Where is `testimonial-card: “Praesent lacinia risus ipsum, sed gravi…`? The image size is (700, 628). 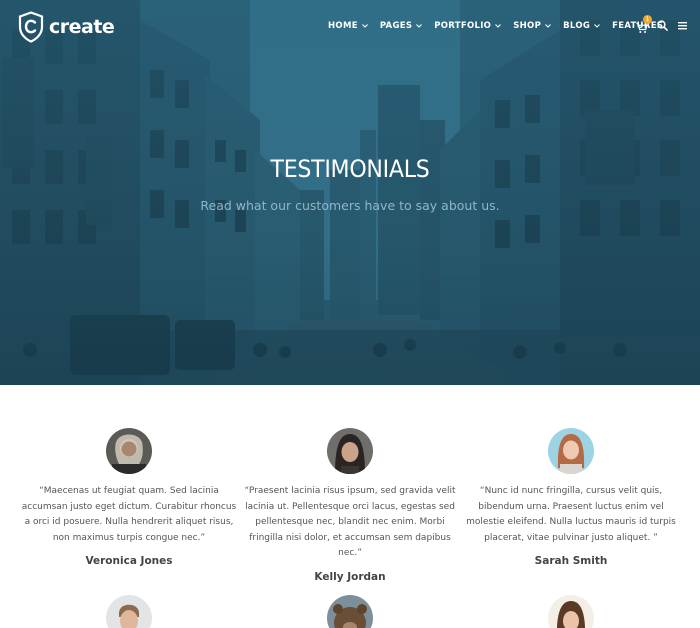 testimonial-card: “Praesent lacinia risus ipsum, sed gravi… is located at coordinates (350, 505).